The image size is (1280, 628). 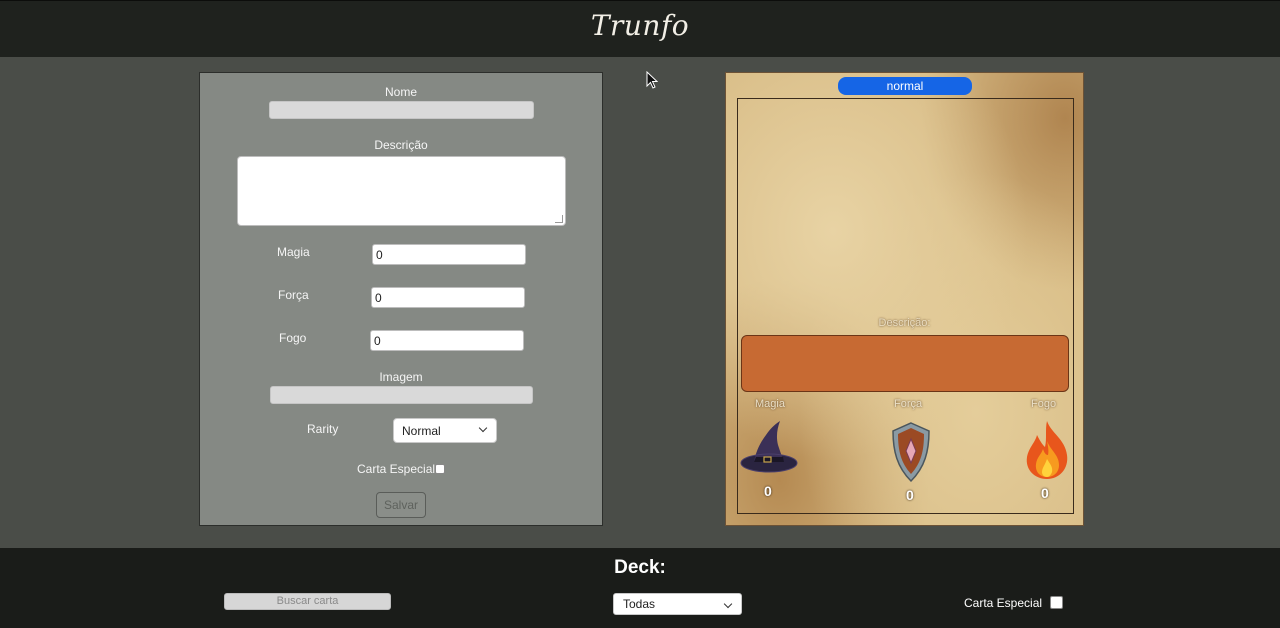 What do you see at coordinates (323, 429) in the screenshot?
I see `rarity-label: Rarity` at bounding box center [323, 429].